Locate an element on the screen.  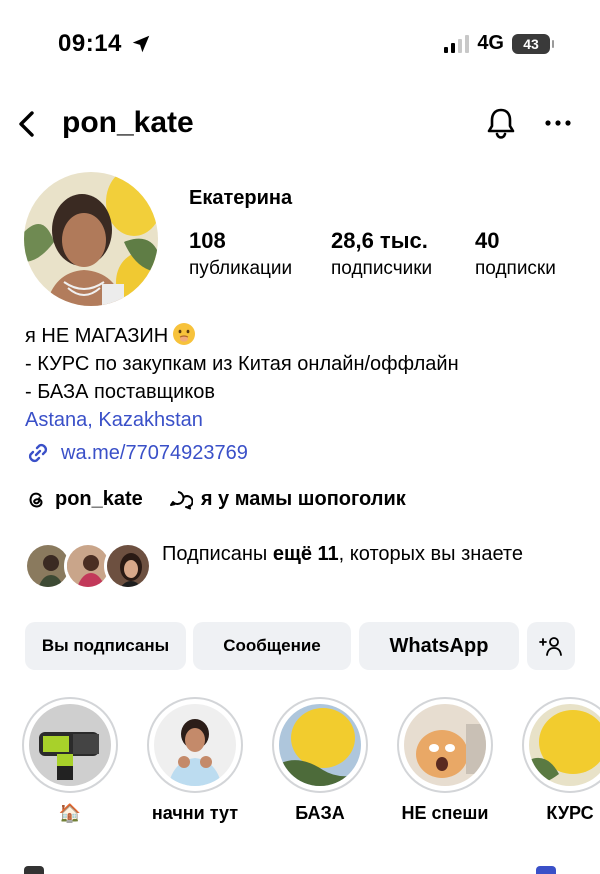
stat-following: 40 подписки is located at coordinates (515, 254).